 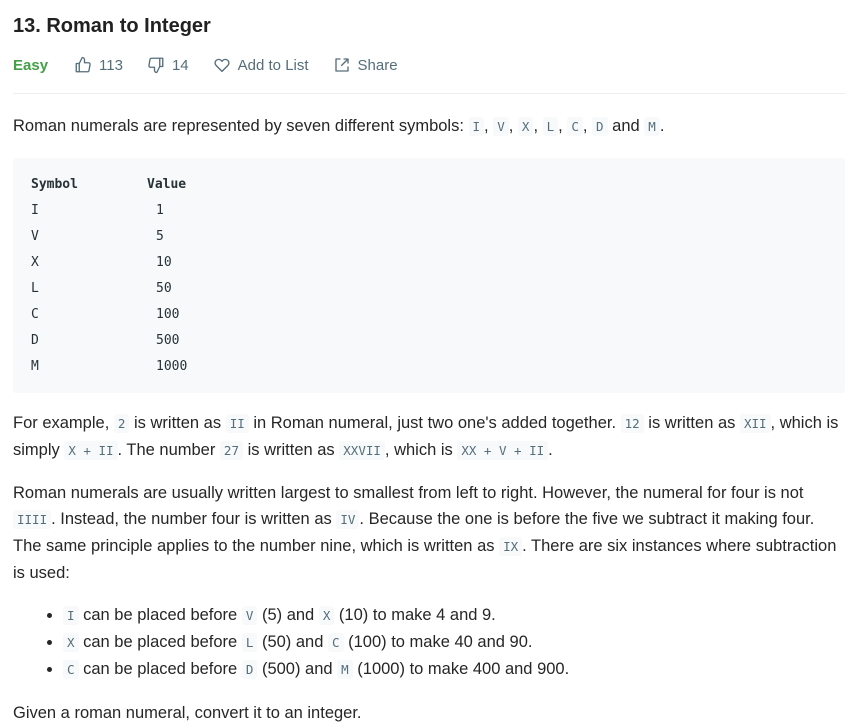 What do you see at coordinates (461, 669) in the screenshot?
I see `rule-text: (1000) to make 400 and 900.` at bounding box center [461, 669].